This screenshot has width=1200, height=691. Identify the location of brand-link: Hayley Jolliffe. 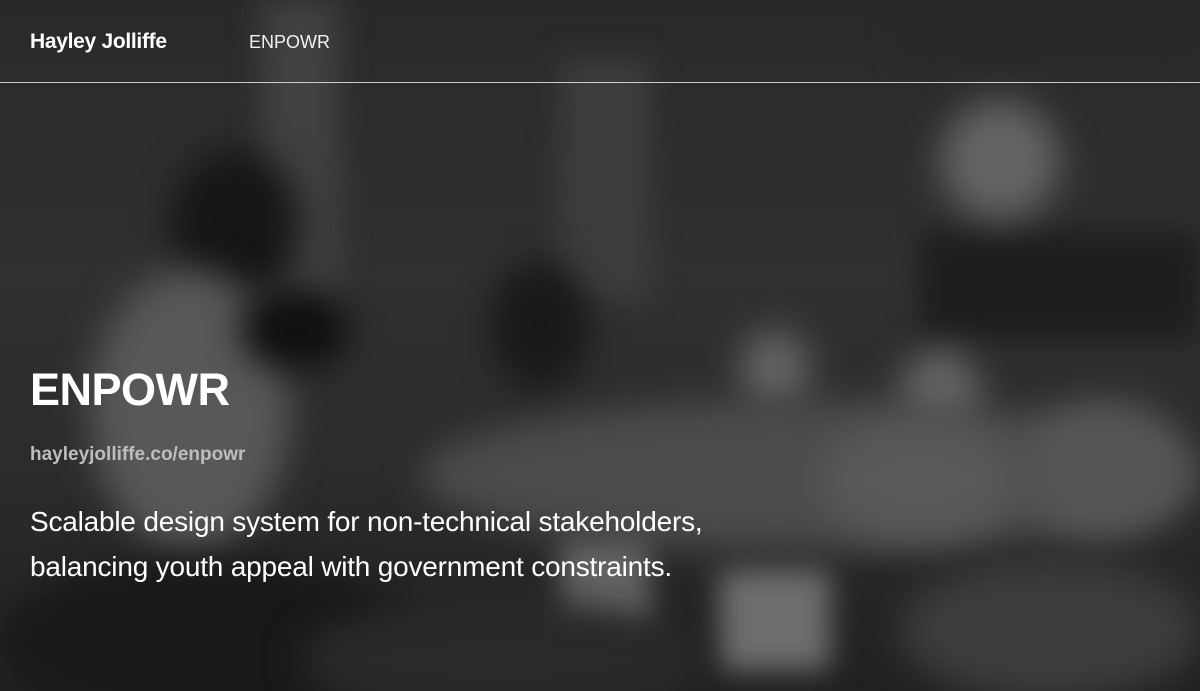
(98, 42).